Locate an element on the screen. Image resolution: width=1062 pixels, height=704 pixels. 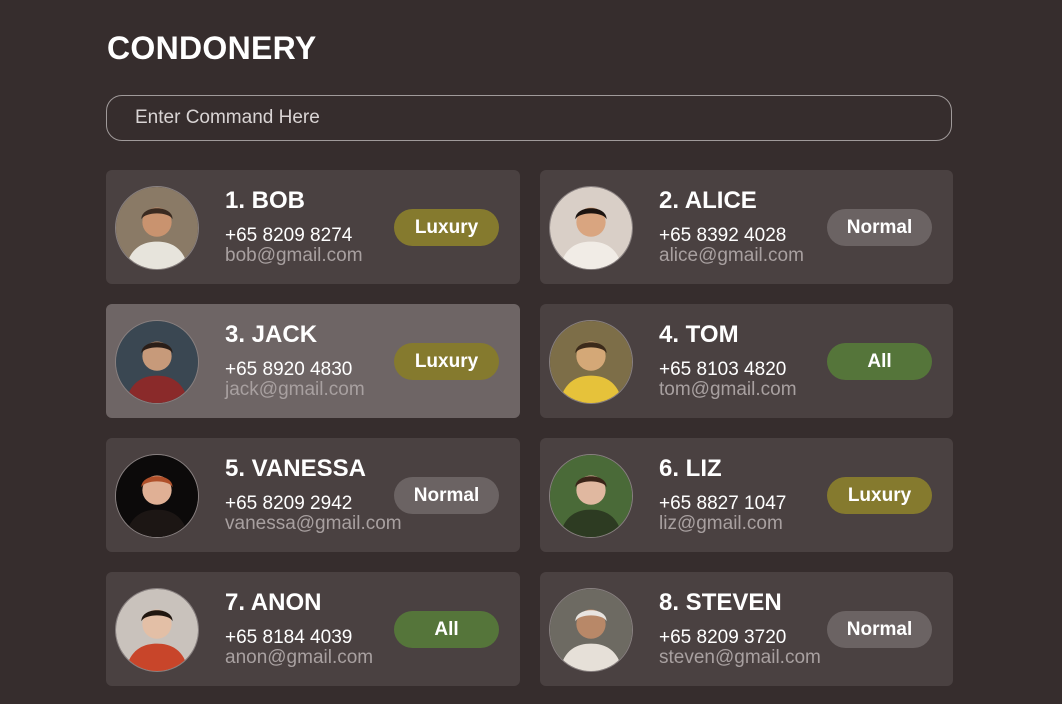
command-input is located at coordinates (529, 118).